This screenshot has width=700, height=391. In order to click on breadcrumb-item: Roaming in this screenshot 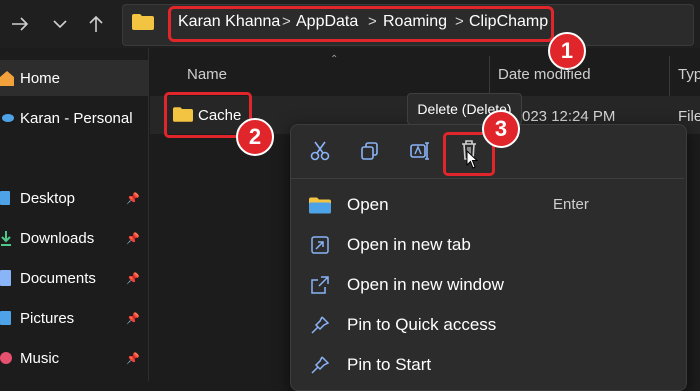, I will do `click(415, 22)`.